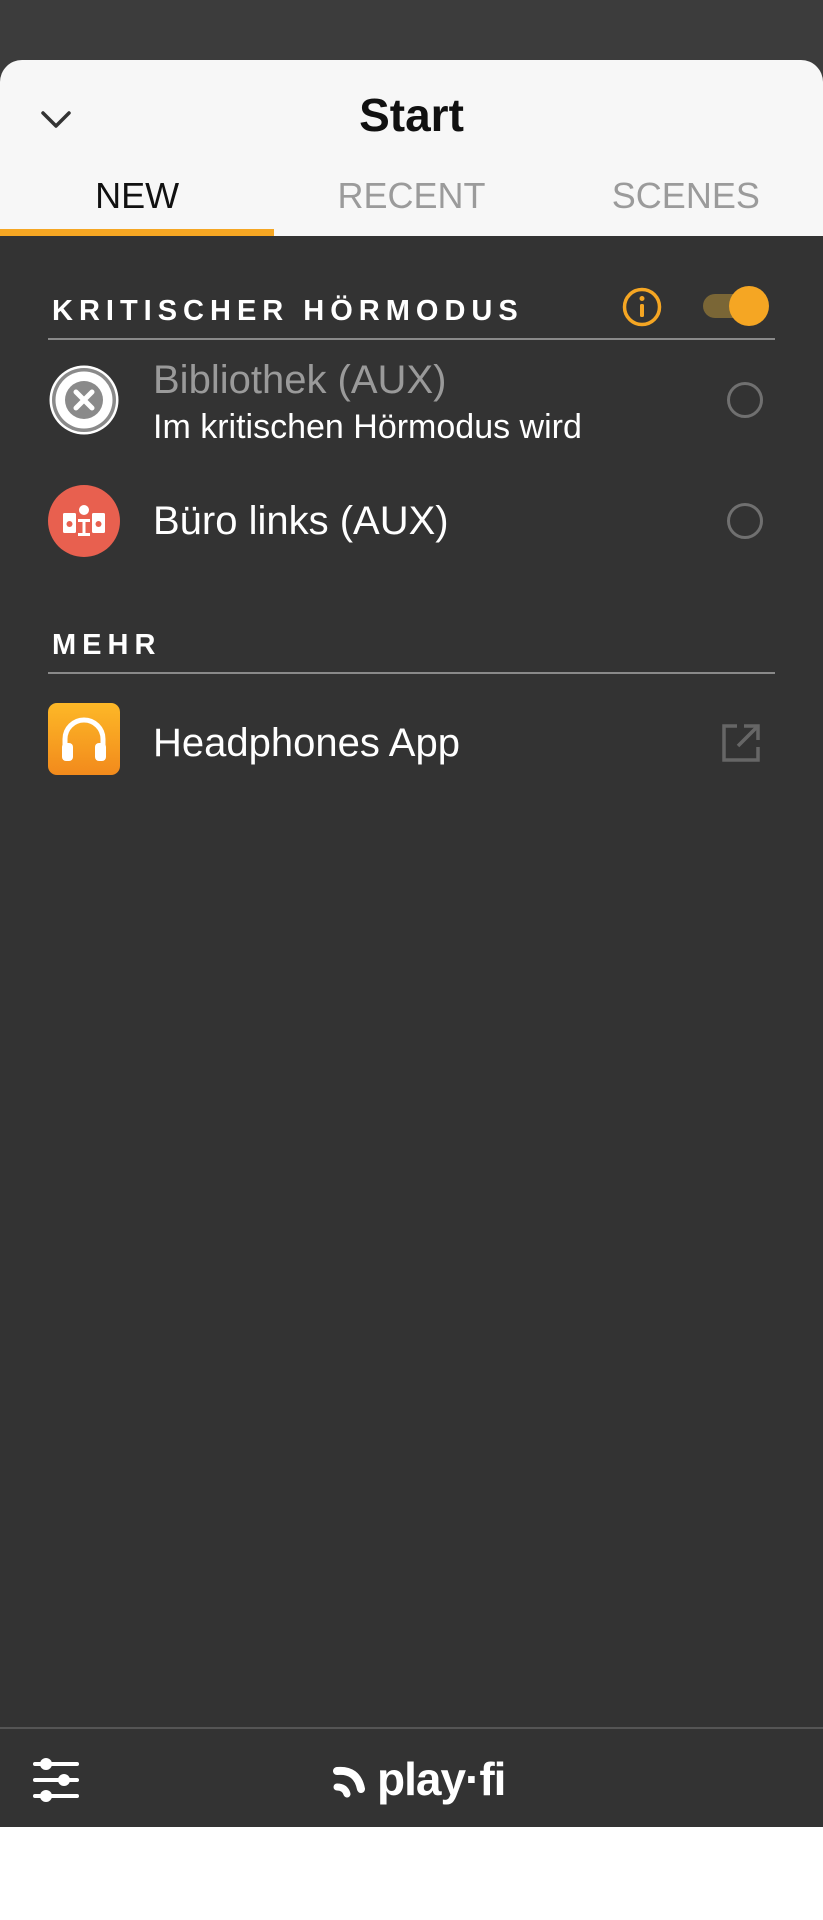  What do you see at coordinates (441, 1779) in the screenshot?
I see `logo-text: play·fi` at bounding box center [441, 1779].